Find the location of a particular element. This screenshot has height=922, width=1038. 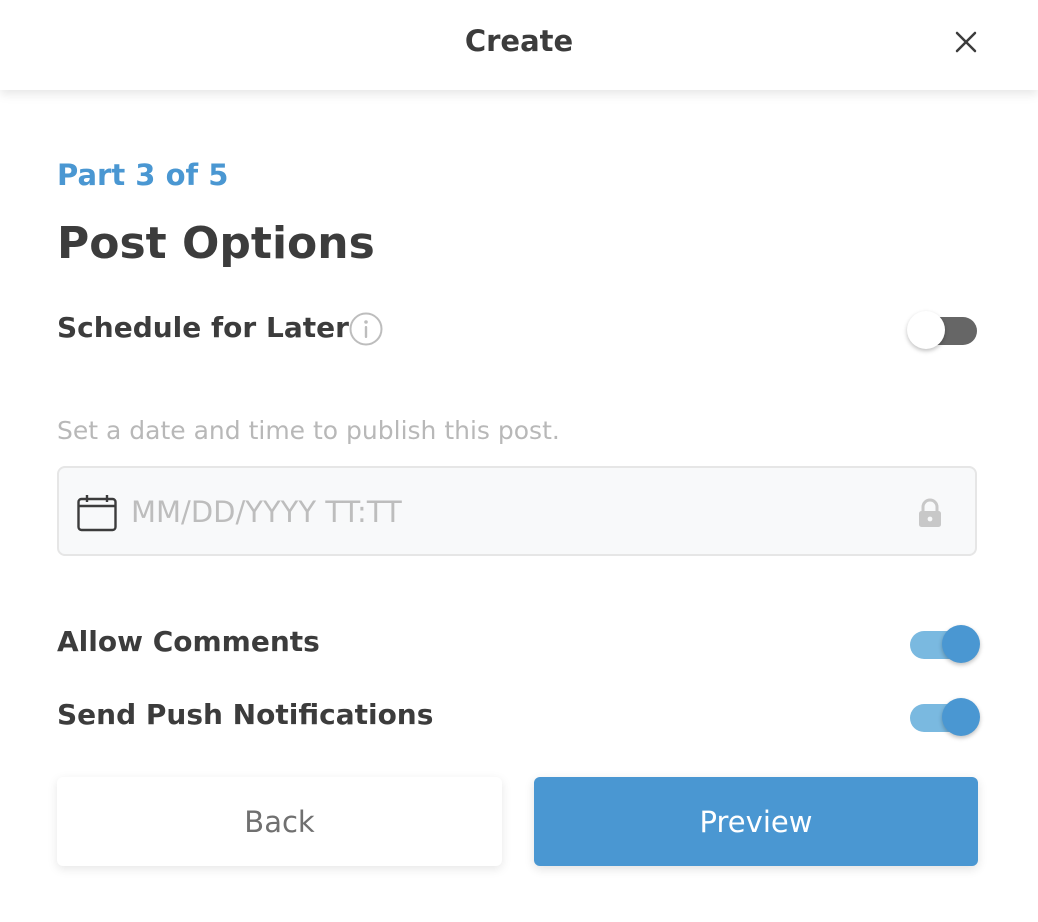

close-icon is located at coordinates (966, 42).